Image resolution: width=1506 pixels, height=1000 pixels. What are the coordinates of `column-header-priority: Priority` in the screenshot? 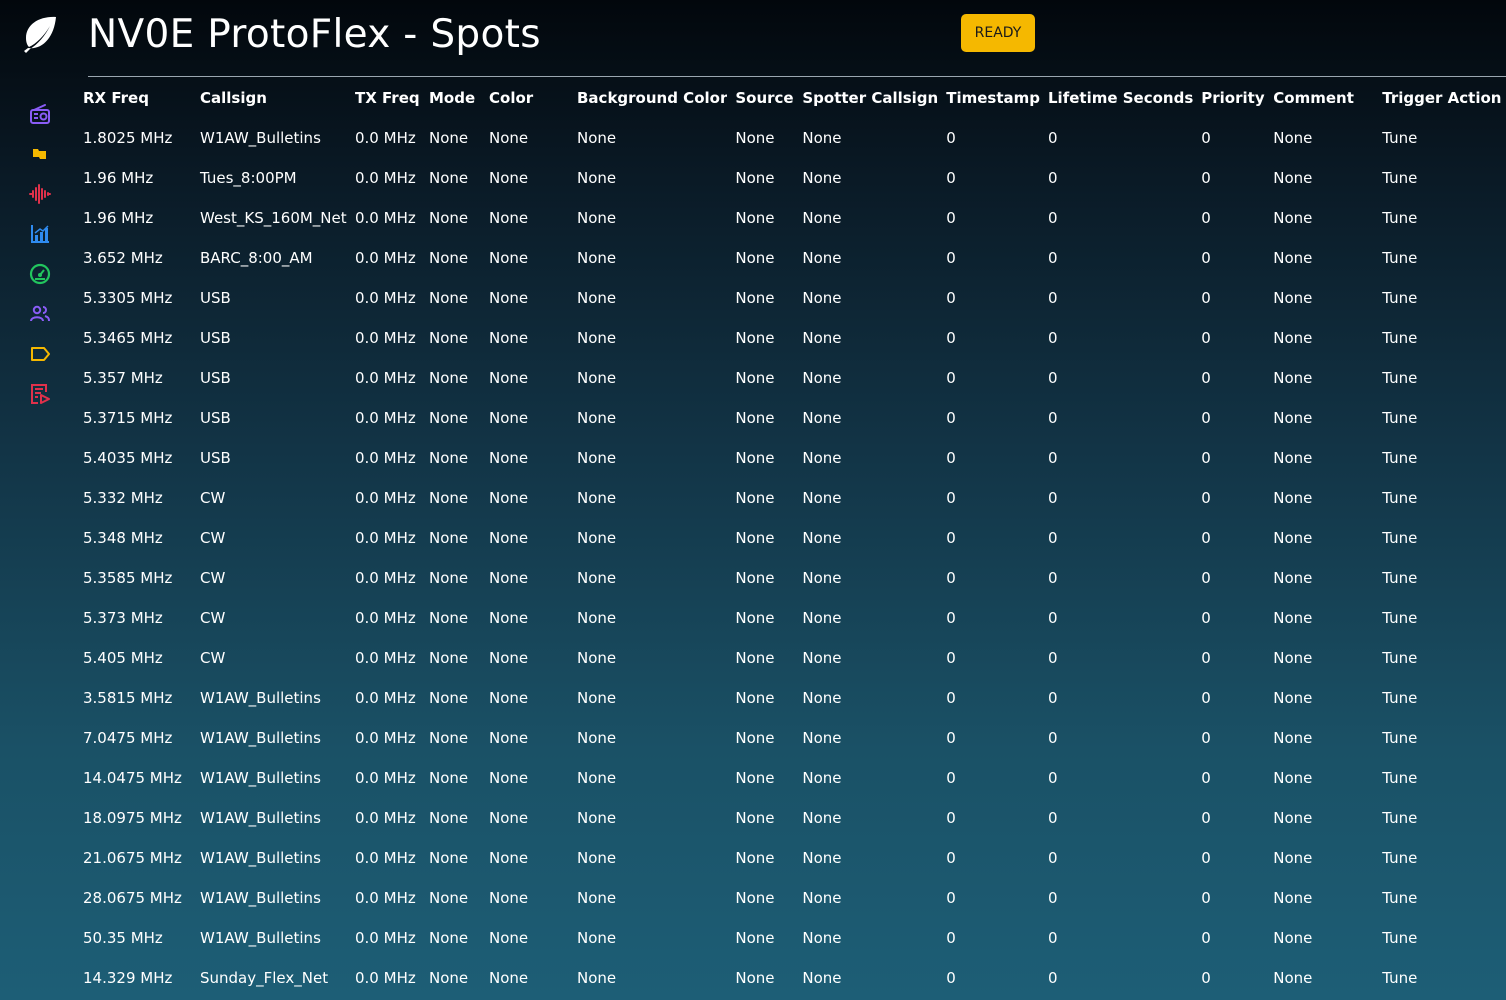 It's located at (1229, 98).